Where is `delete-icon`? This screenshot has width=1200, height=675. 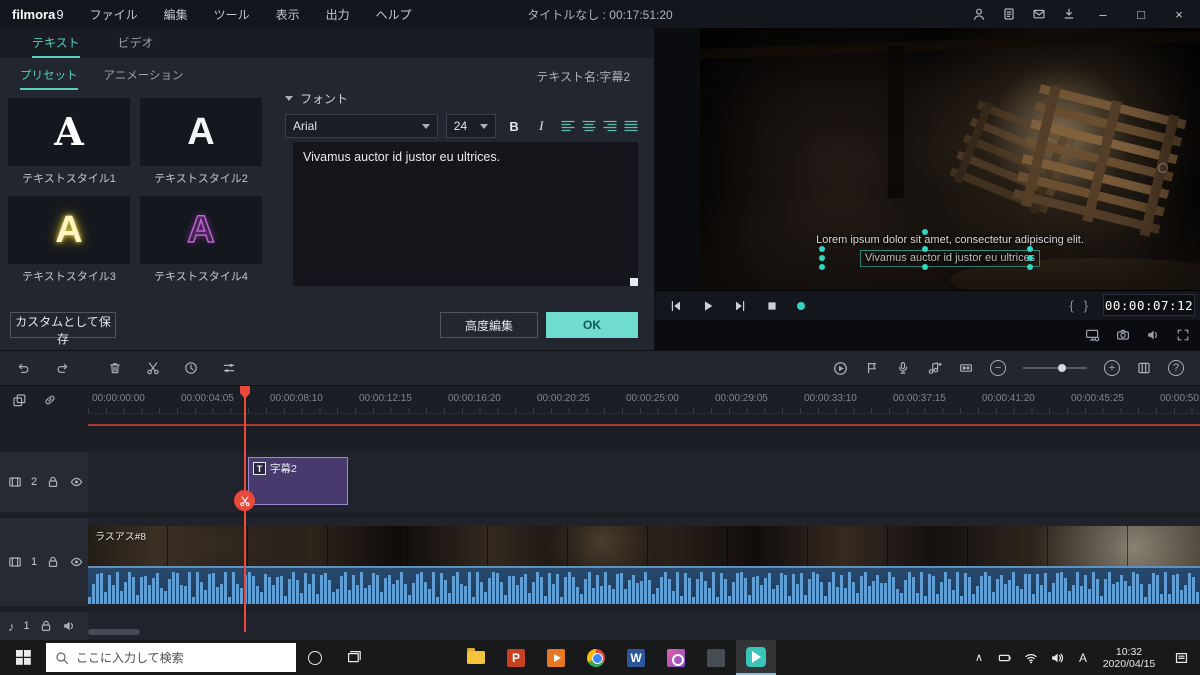 delete-icon is located at coordinates (115, 368).